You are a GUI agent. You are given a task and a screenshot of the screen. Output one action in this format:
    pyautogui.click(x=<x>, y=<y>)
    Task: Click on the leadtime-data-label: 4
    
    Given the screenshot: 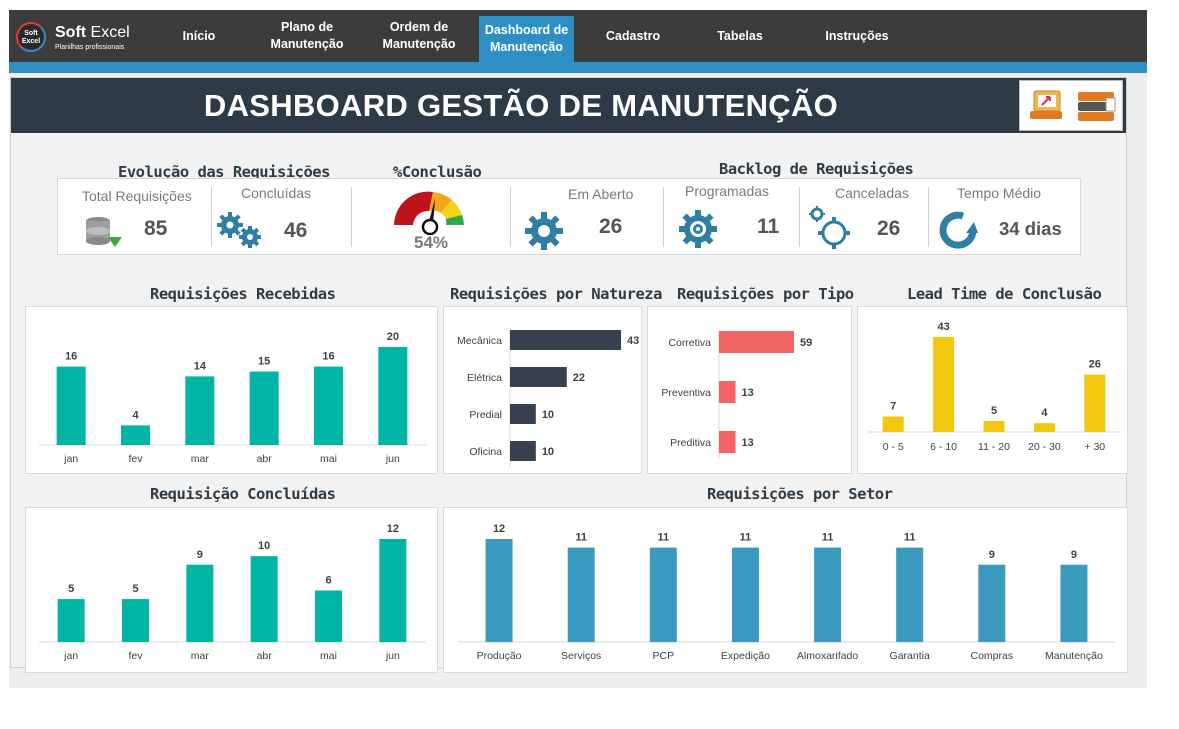 What is the action you would take?
    pyautogui.click(x=1044, y=413)
    